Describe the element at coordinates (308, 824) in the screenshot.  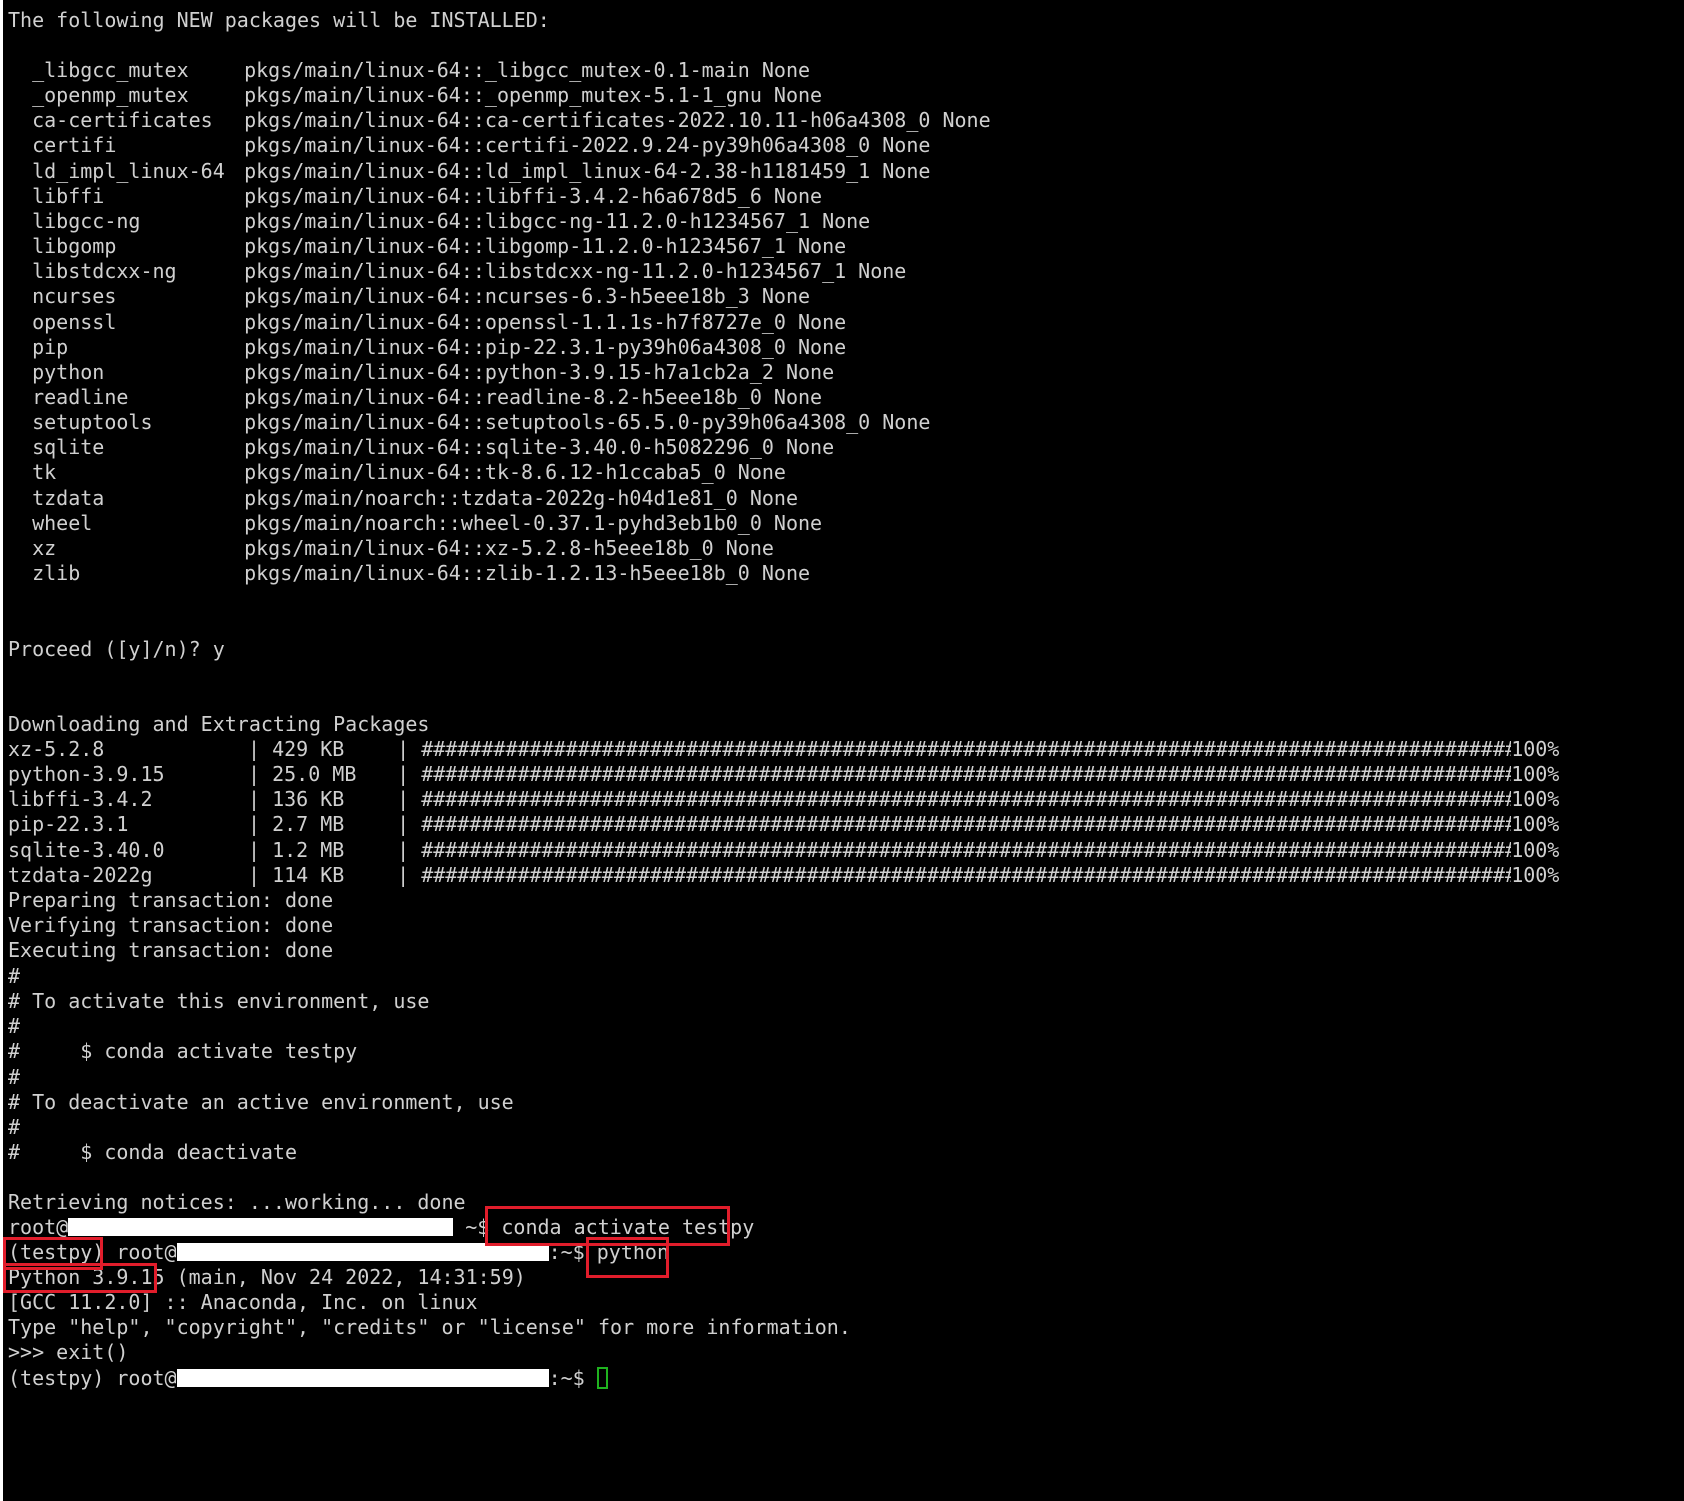
I see `download-size: 2.7 MB` at that location.